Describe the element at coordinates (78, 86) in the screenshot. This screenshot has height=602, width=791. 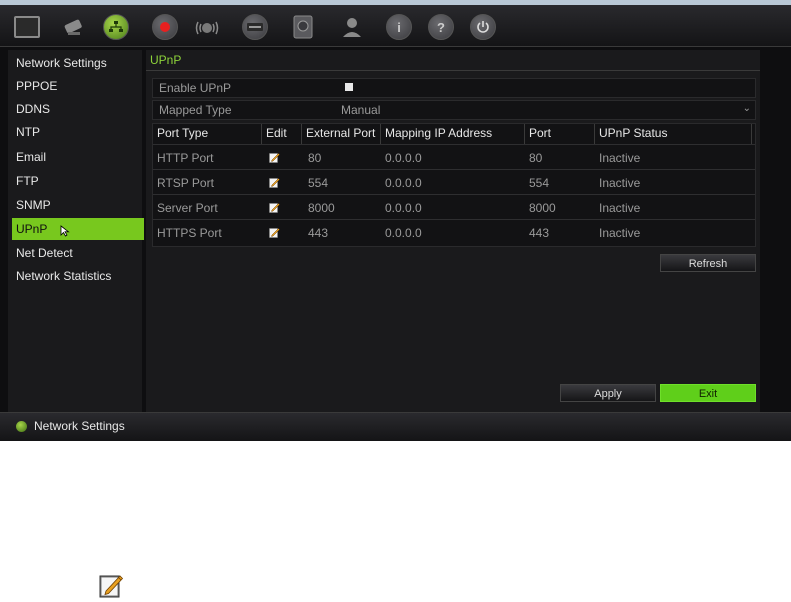
I see `sidebar-item-pppoe: PPPOE` at that location.